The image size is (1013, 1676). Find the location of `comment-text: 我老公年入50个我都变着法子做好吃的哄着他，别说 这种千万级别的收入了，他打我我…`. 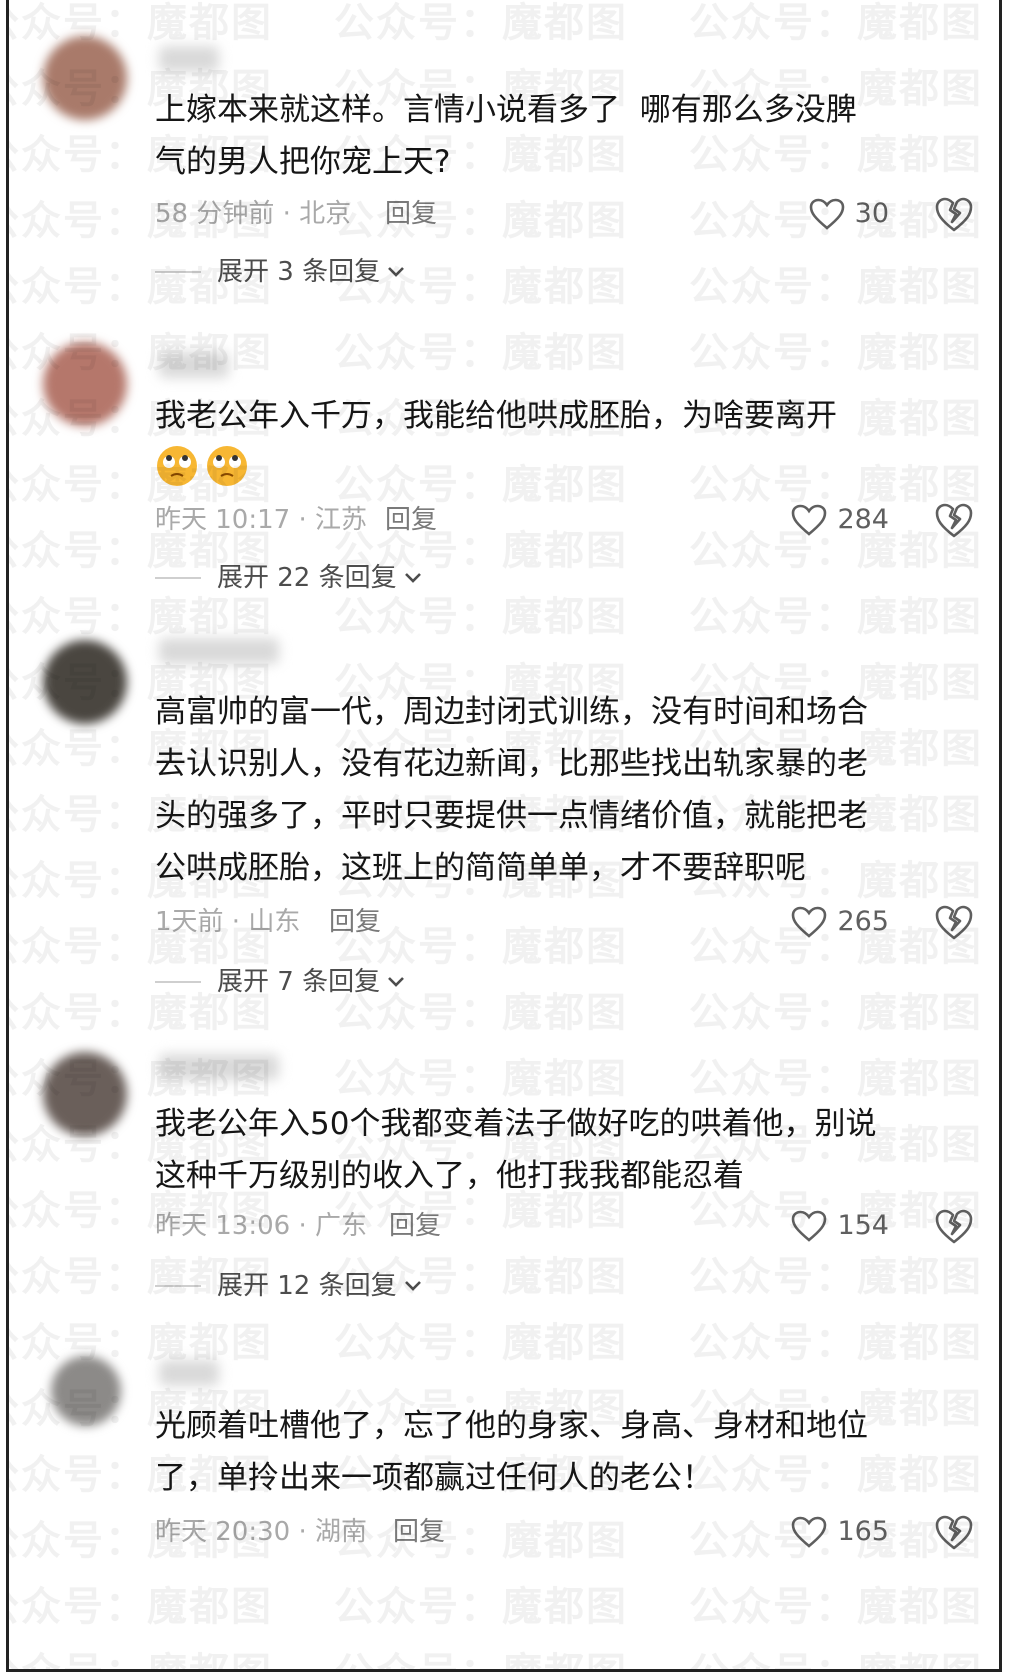

comment-text: 我老公年入50个我都变着法子做好吃的哄着他，别说 这种千万级别的收入了，他打我我… is located at coordinates (516, 1150).